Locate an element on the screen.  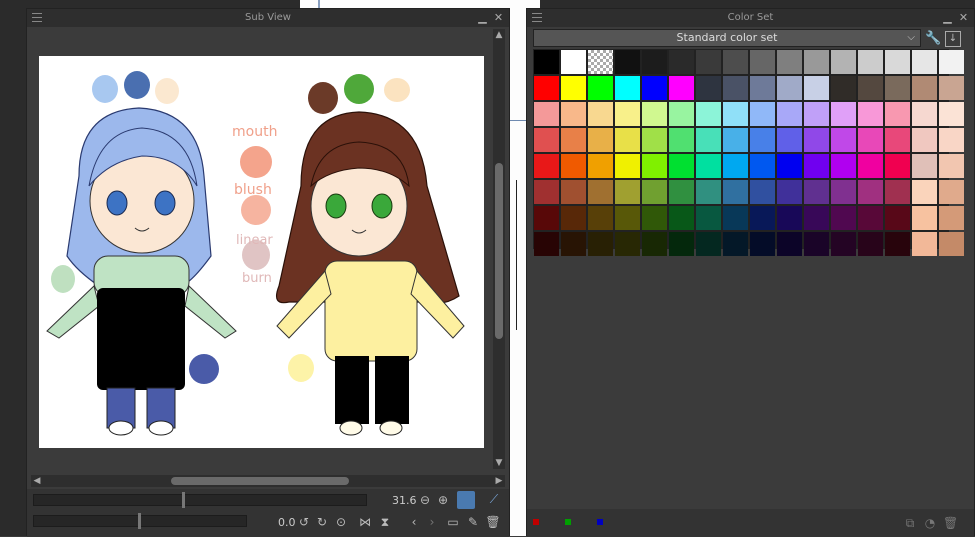
add-color-icon: ◔ is located at coordinates (930, 523).